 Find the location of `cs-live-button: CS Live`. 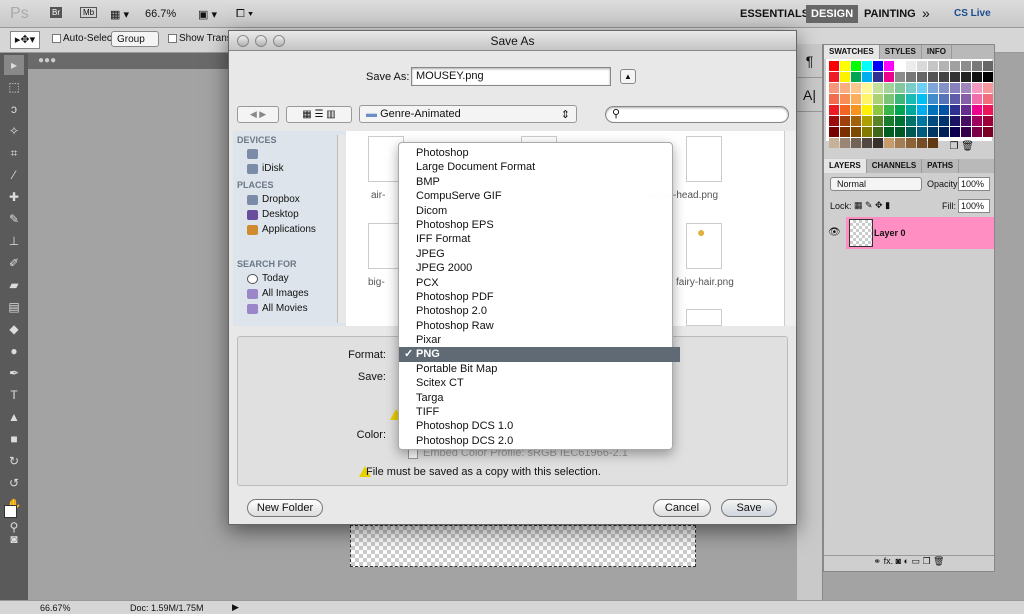

cs-live-button: CS Live is located at coordinates (972, 13).